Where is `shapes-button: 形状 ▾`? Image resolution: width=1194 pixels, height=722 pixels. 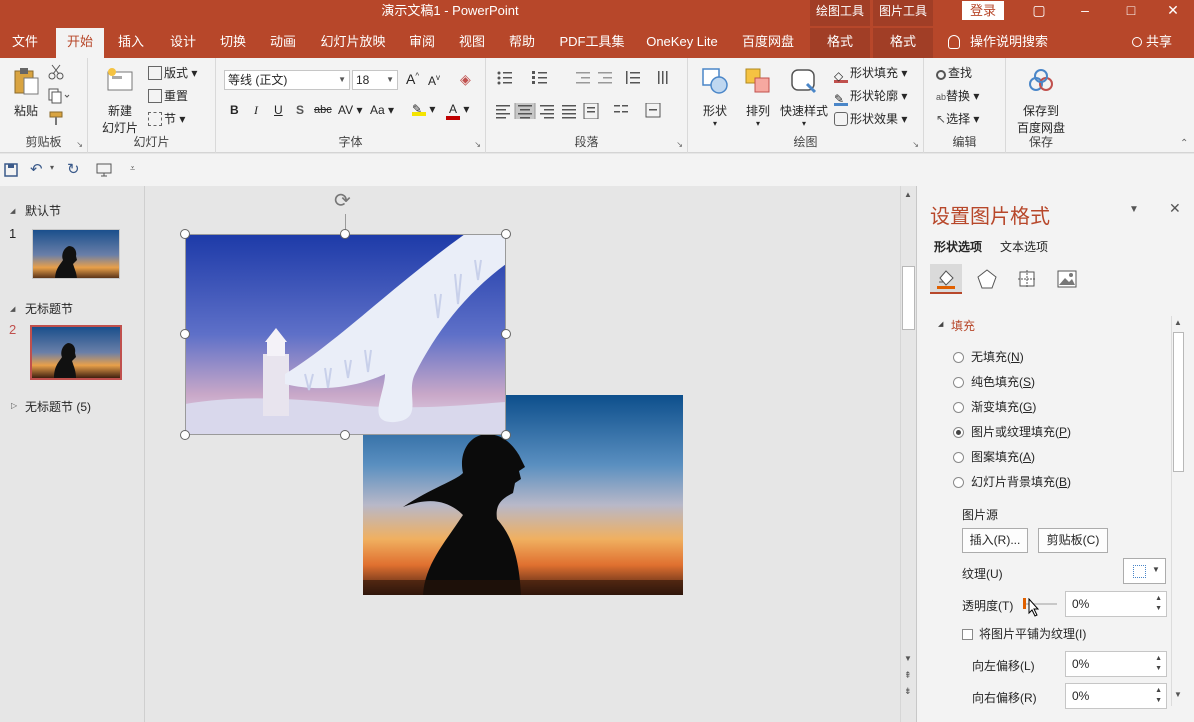 shapes-button: 形状 ▾ is located at coordinates (715, 97).